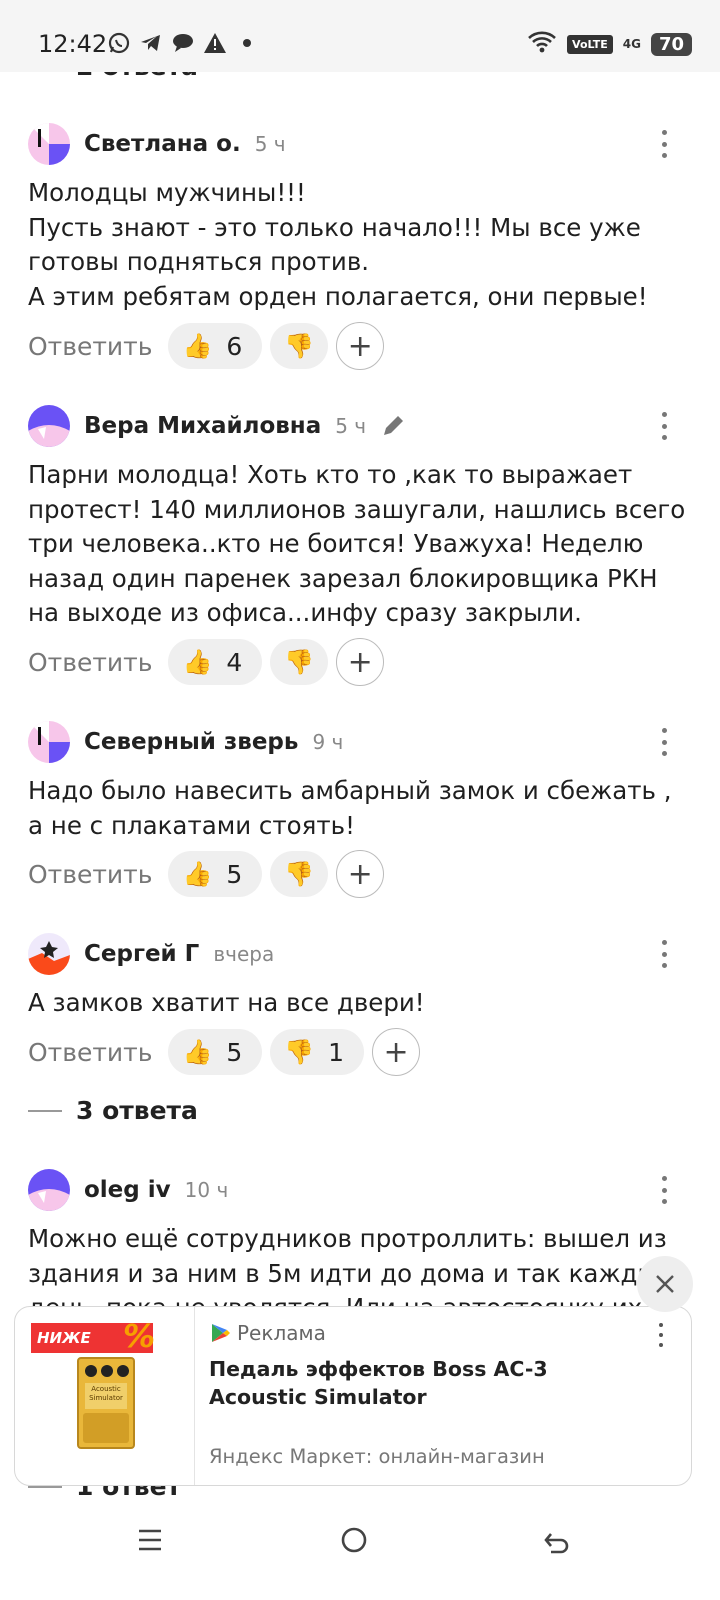 This screenshot has height=1600, width=720. I want to click on comment-header: Светлана о. 5 ч, so click(157, 144).